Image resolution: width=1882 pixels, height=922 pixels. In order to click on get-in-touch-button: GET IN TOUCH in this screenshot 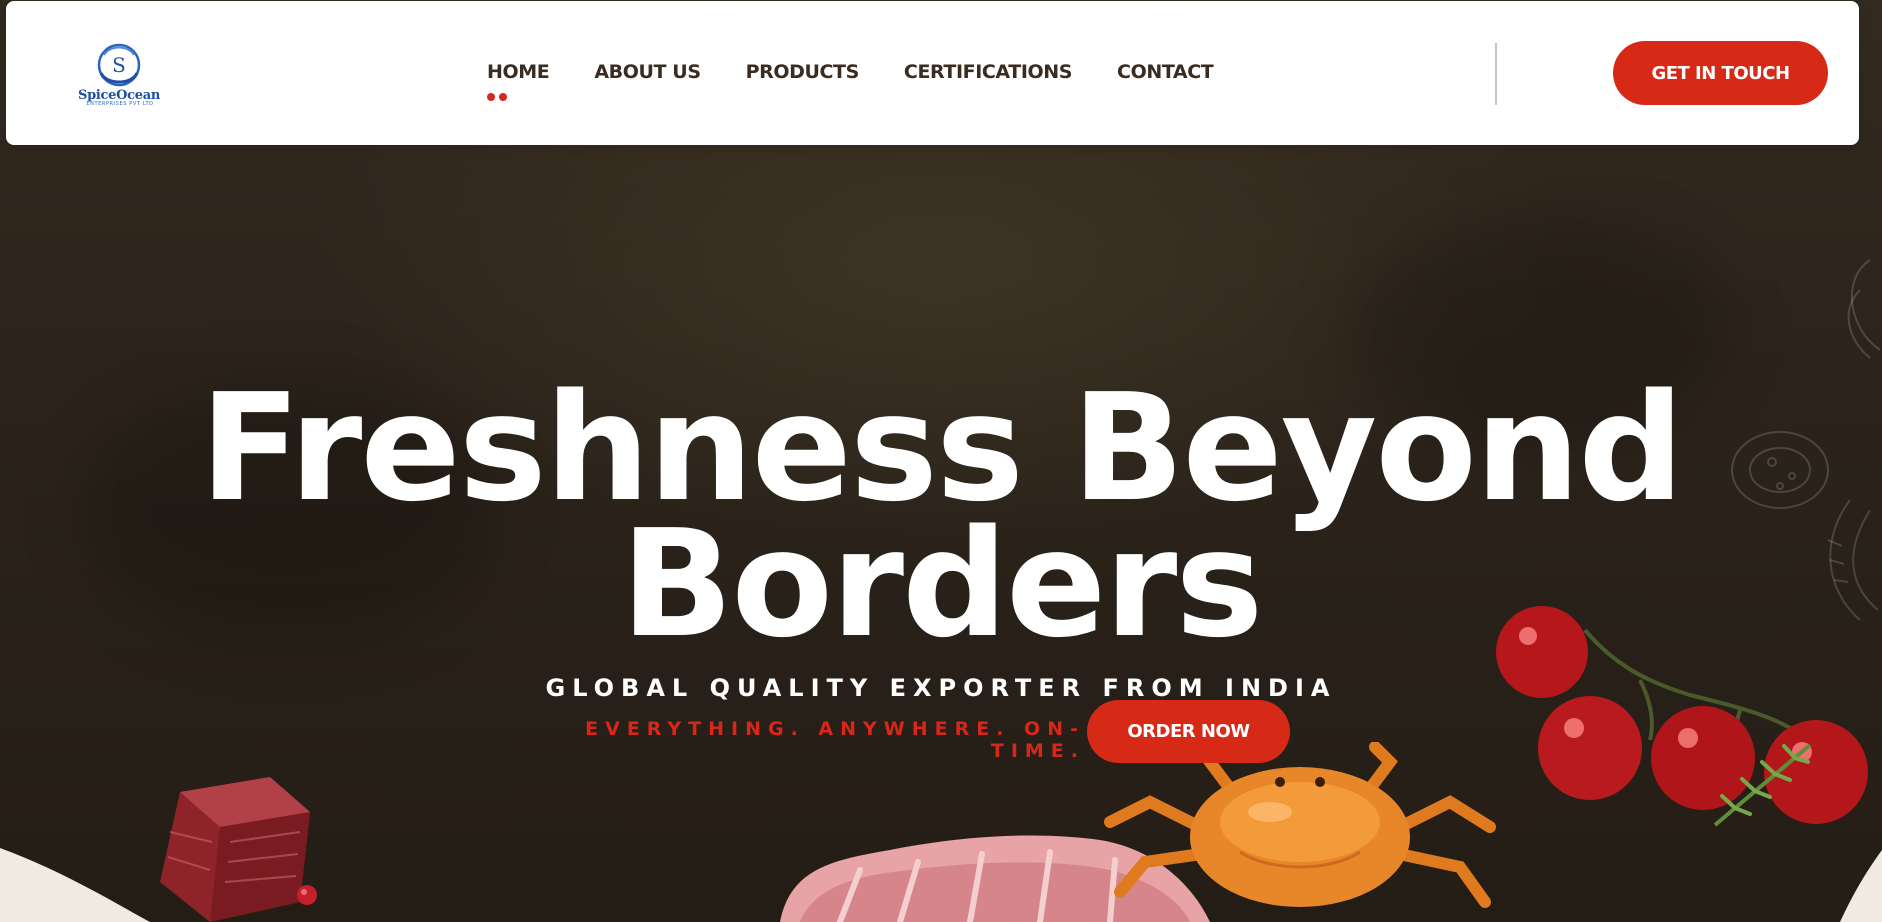, I will do `click(1720, 73)`.